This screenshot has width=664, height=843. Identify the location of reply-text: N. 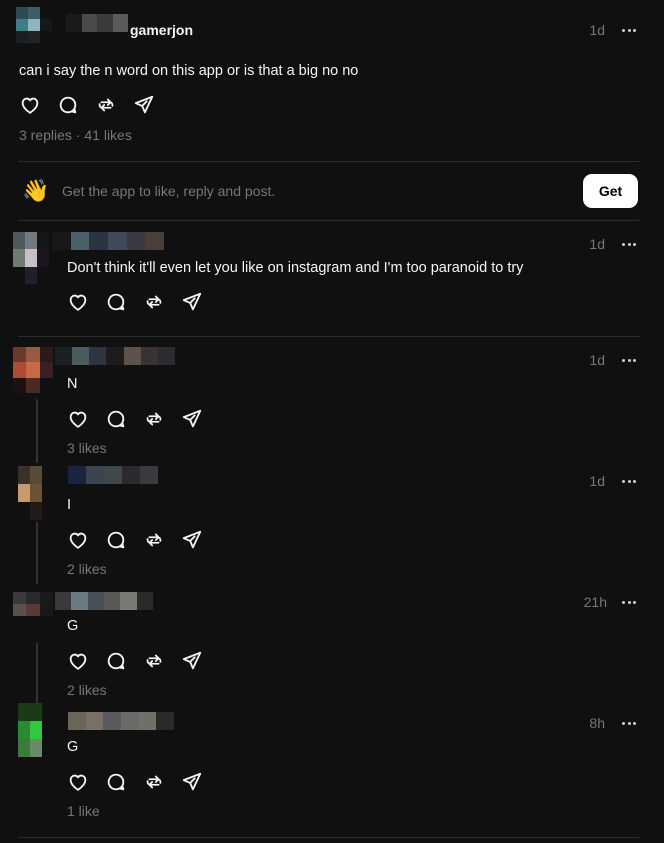
(72, 384).